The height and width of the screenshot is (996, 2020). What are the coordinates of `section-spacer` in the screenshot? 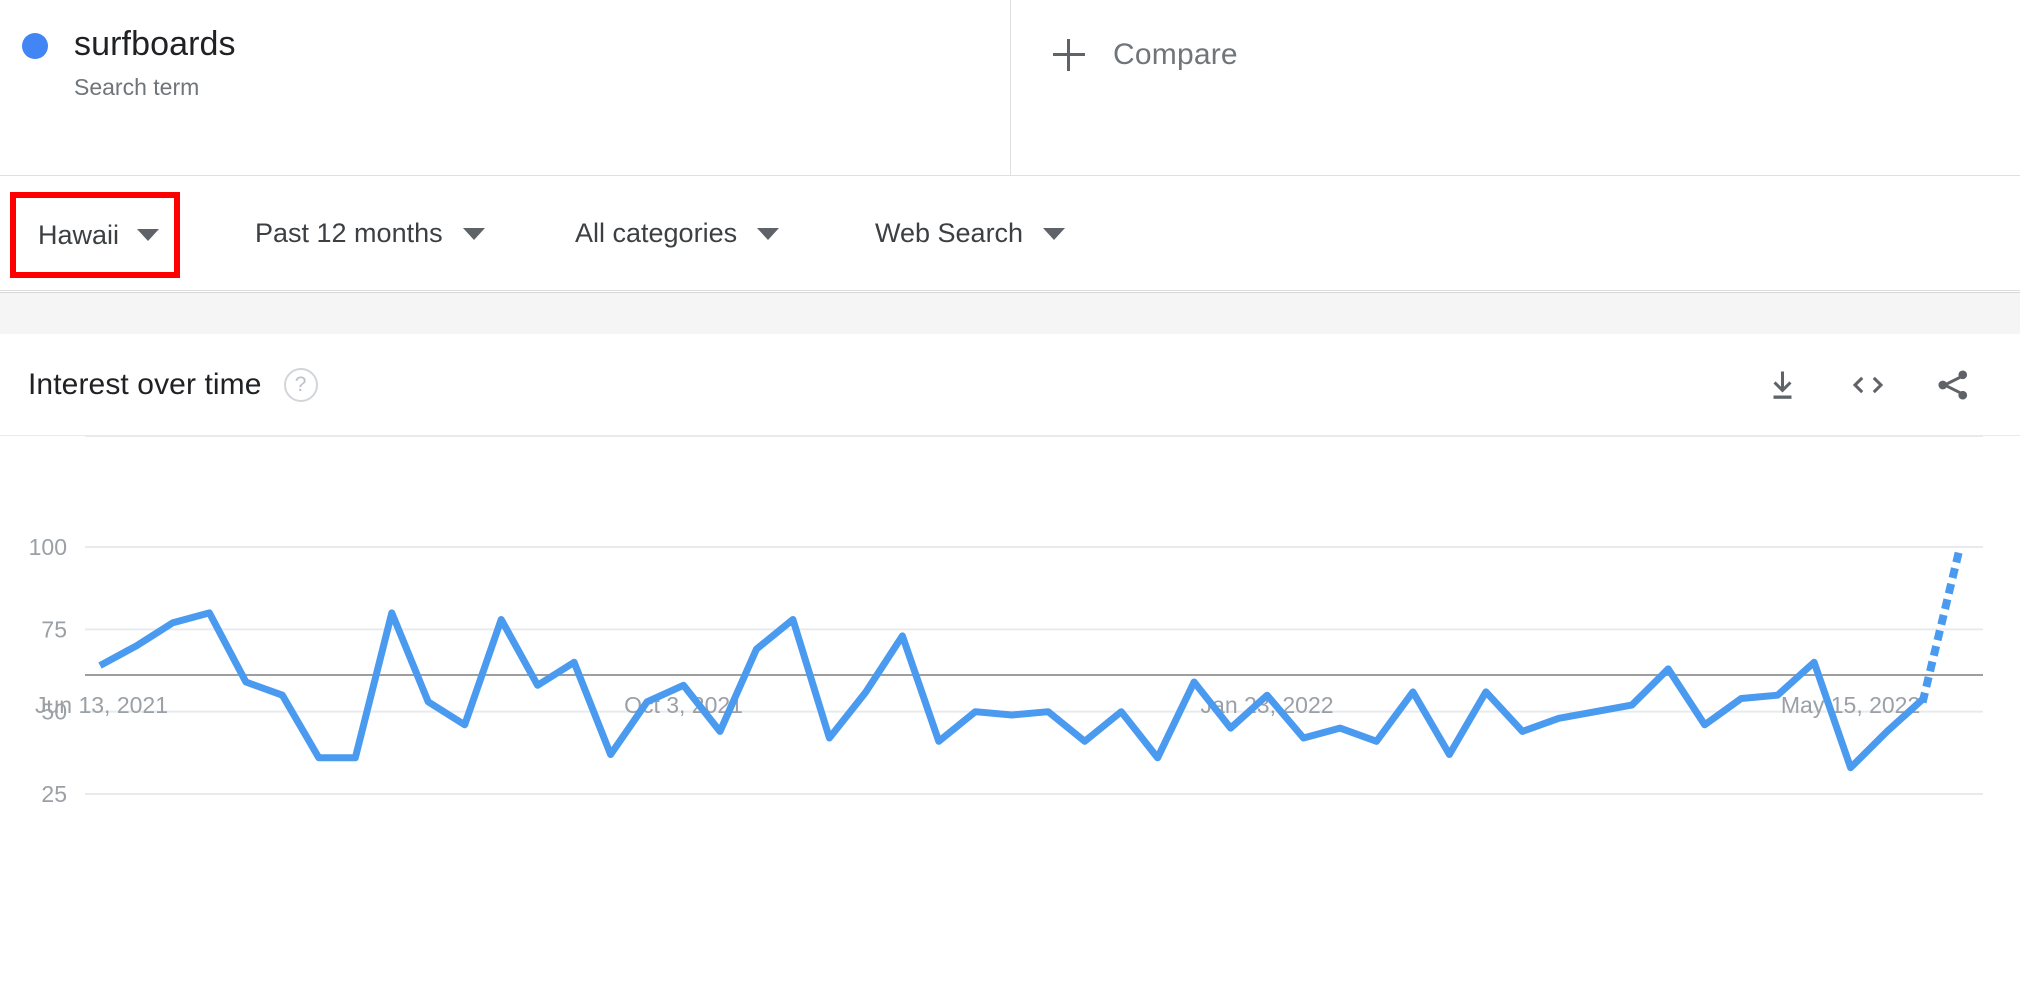 It's located at (1010, 313).